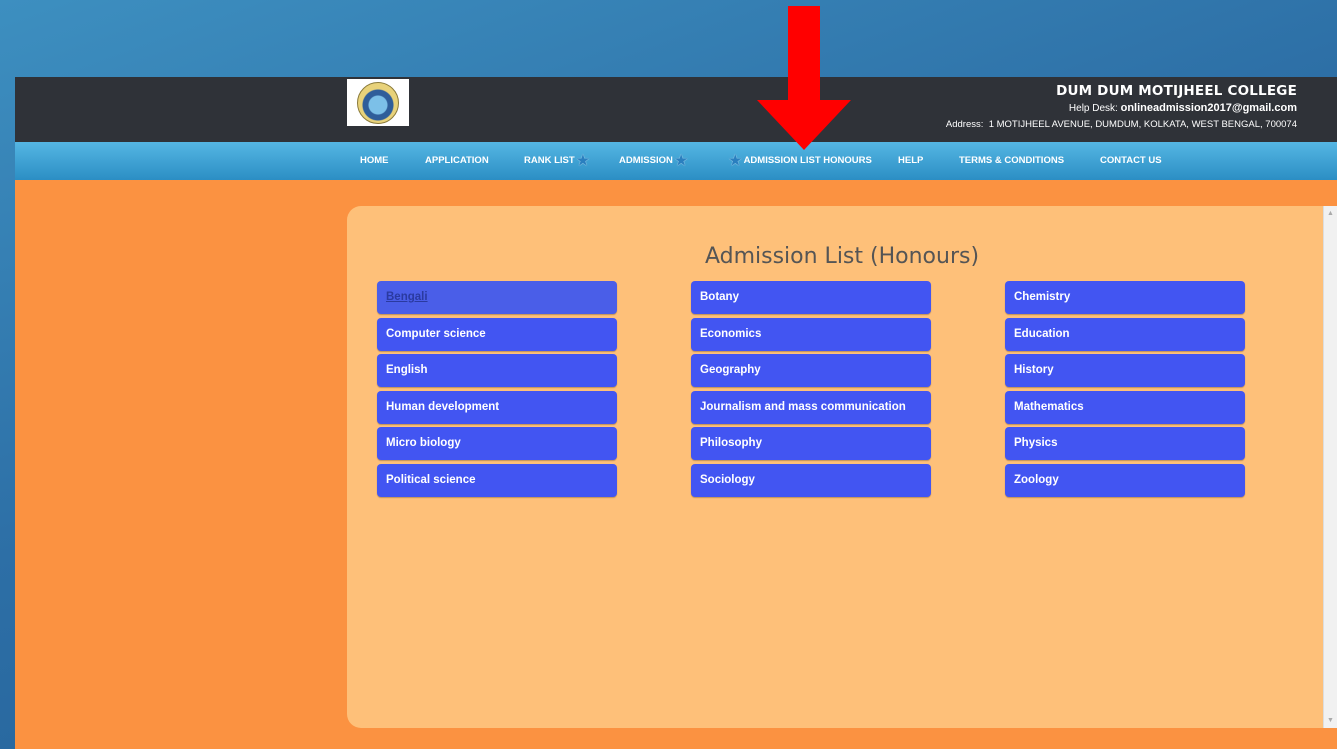 This screenshot has height=749, width=1337. What do you see at coordinates (497, 443) in the screenshot?
I see `subject-button-micro-biology: Micro biology` at bounding box center [497, 443].